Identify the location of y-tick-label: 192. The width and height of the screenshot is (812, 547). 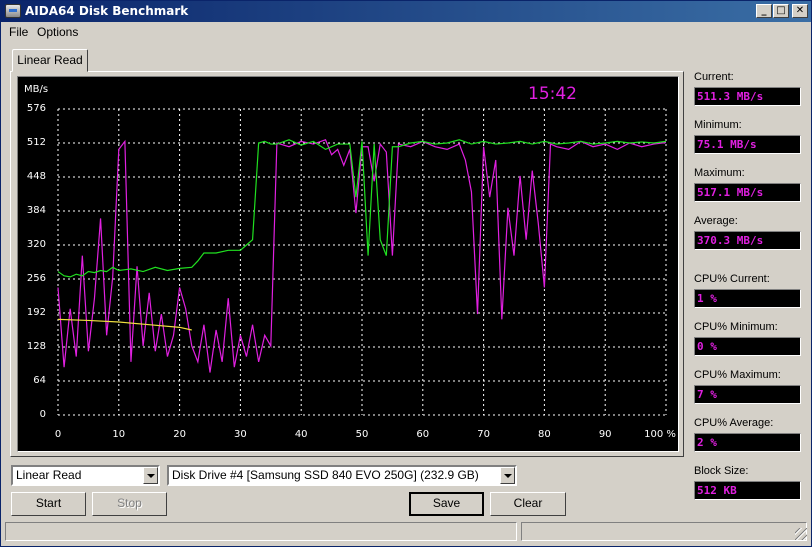
(36, 312).